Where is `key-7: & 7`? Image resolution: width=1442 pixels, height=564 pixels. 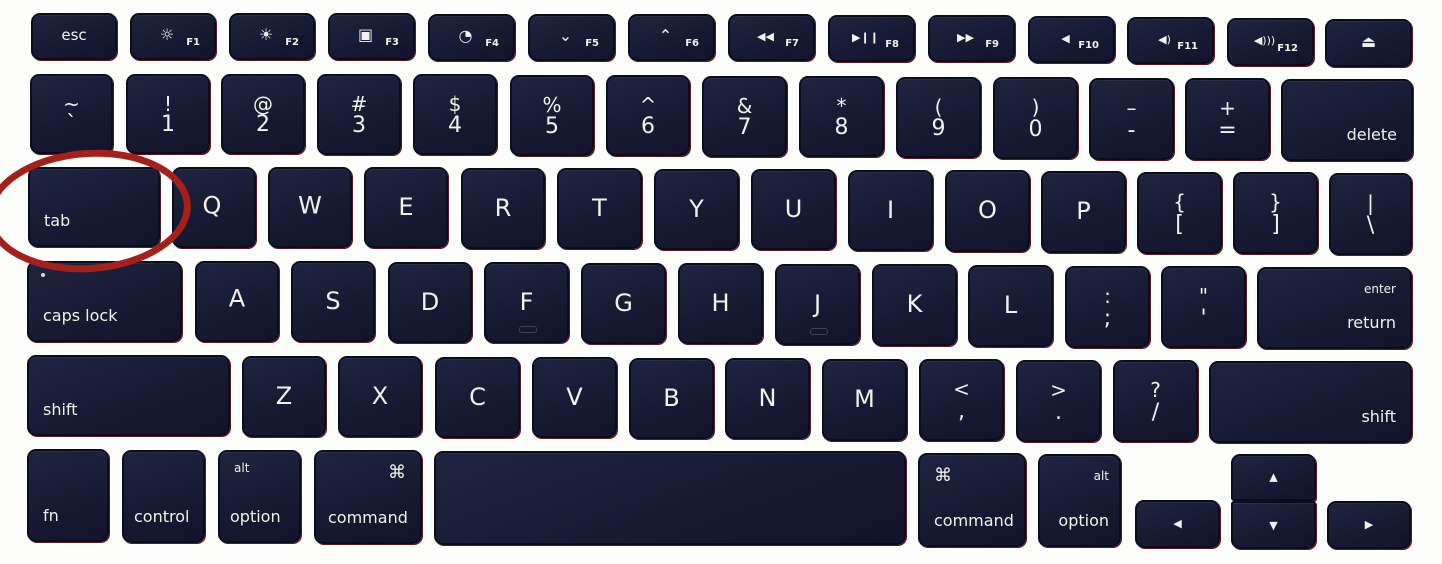
key-7: & 7 is located at coordinates (744, 116).